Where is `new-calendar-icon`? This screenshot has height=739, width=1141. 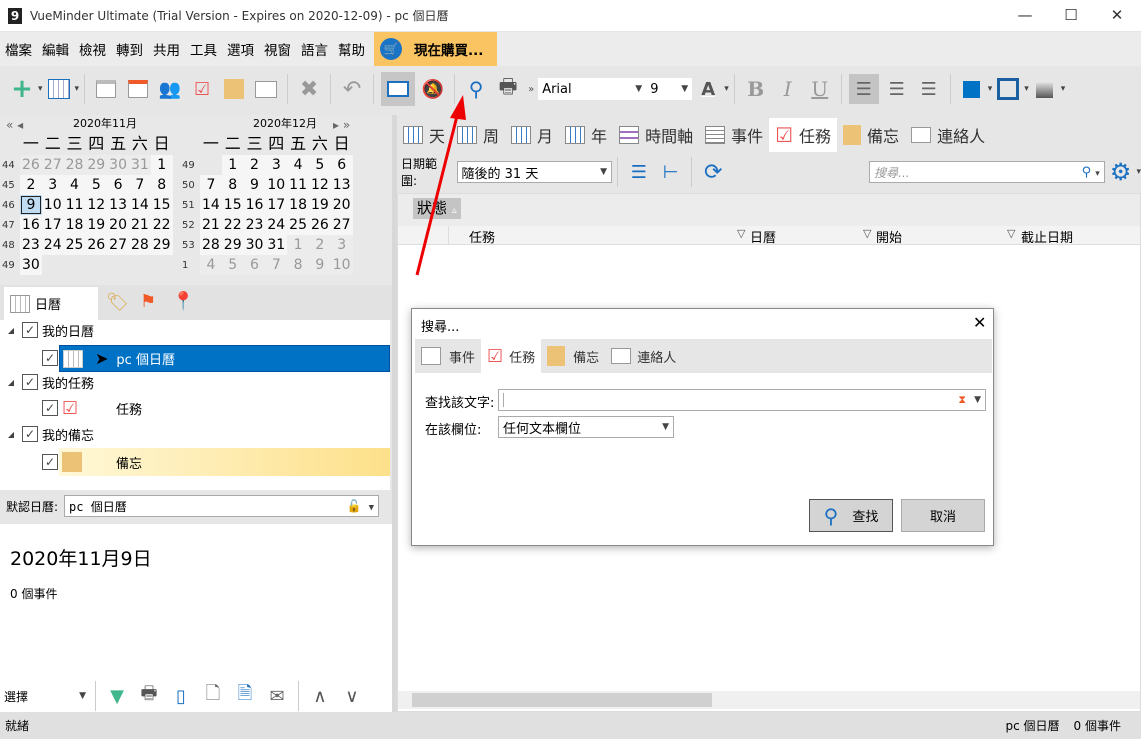 new-calendar-icon is located at coordinates (59, 89).